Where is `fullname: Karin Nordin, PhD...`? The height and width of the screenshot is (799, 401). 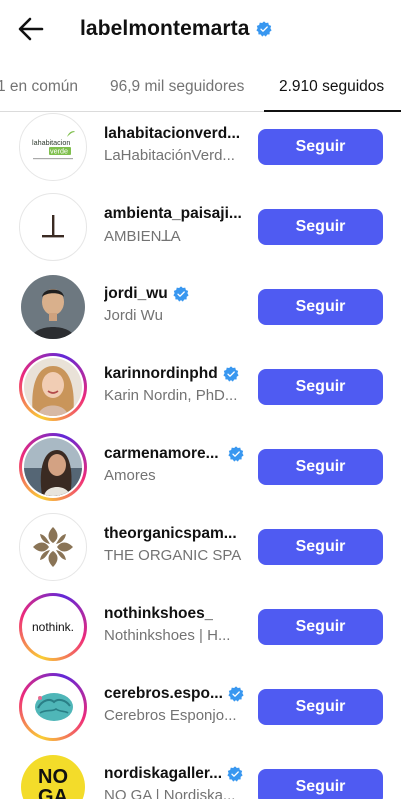 fullname: Karin Nordin, PhD... is located at coordinates (171, 395).